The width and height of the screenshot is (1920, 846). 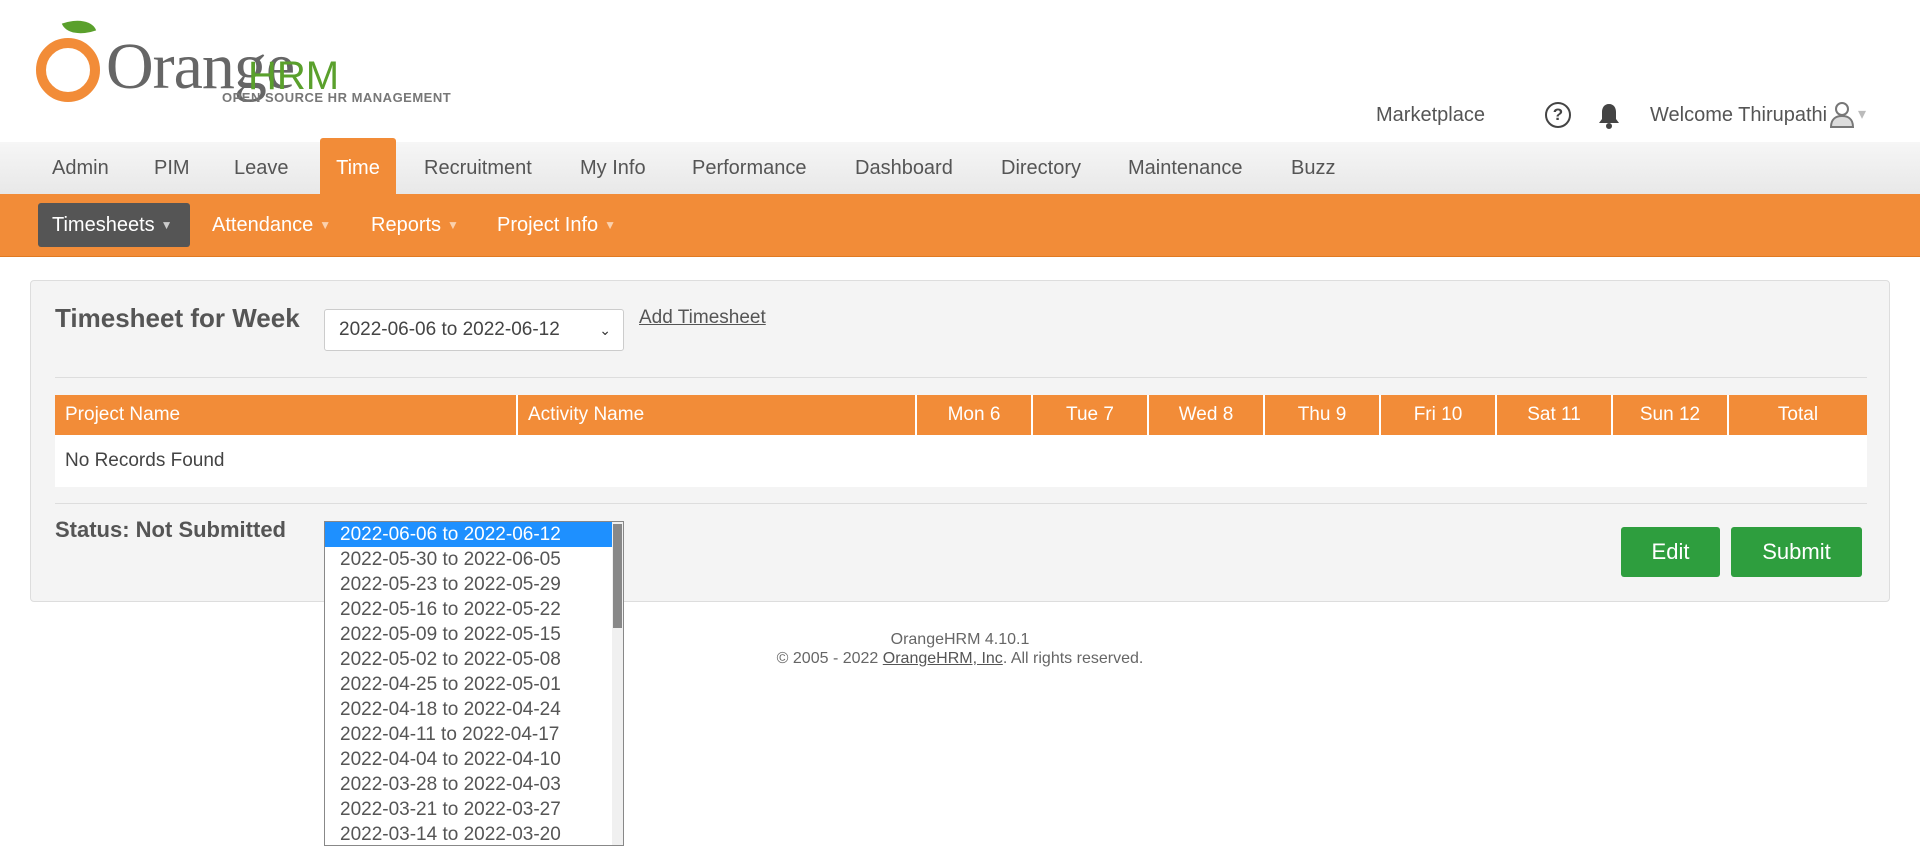 I want to click on week-select: 2022-06-06 to 2022-06-12 ⌄, so click(x=474, y=330).